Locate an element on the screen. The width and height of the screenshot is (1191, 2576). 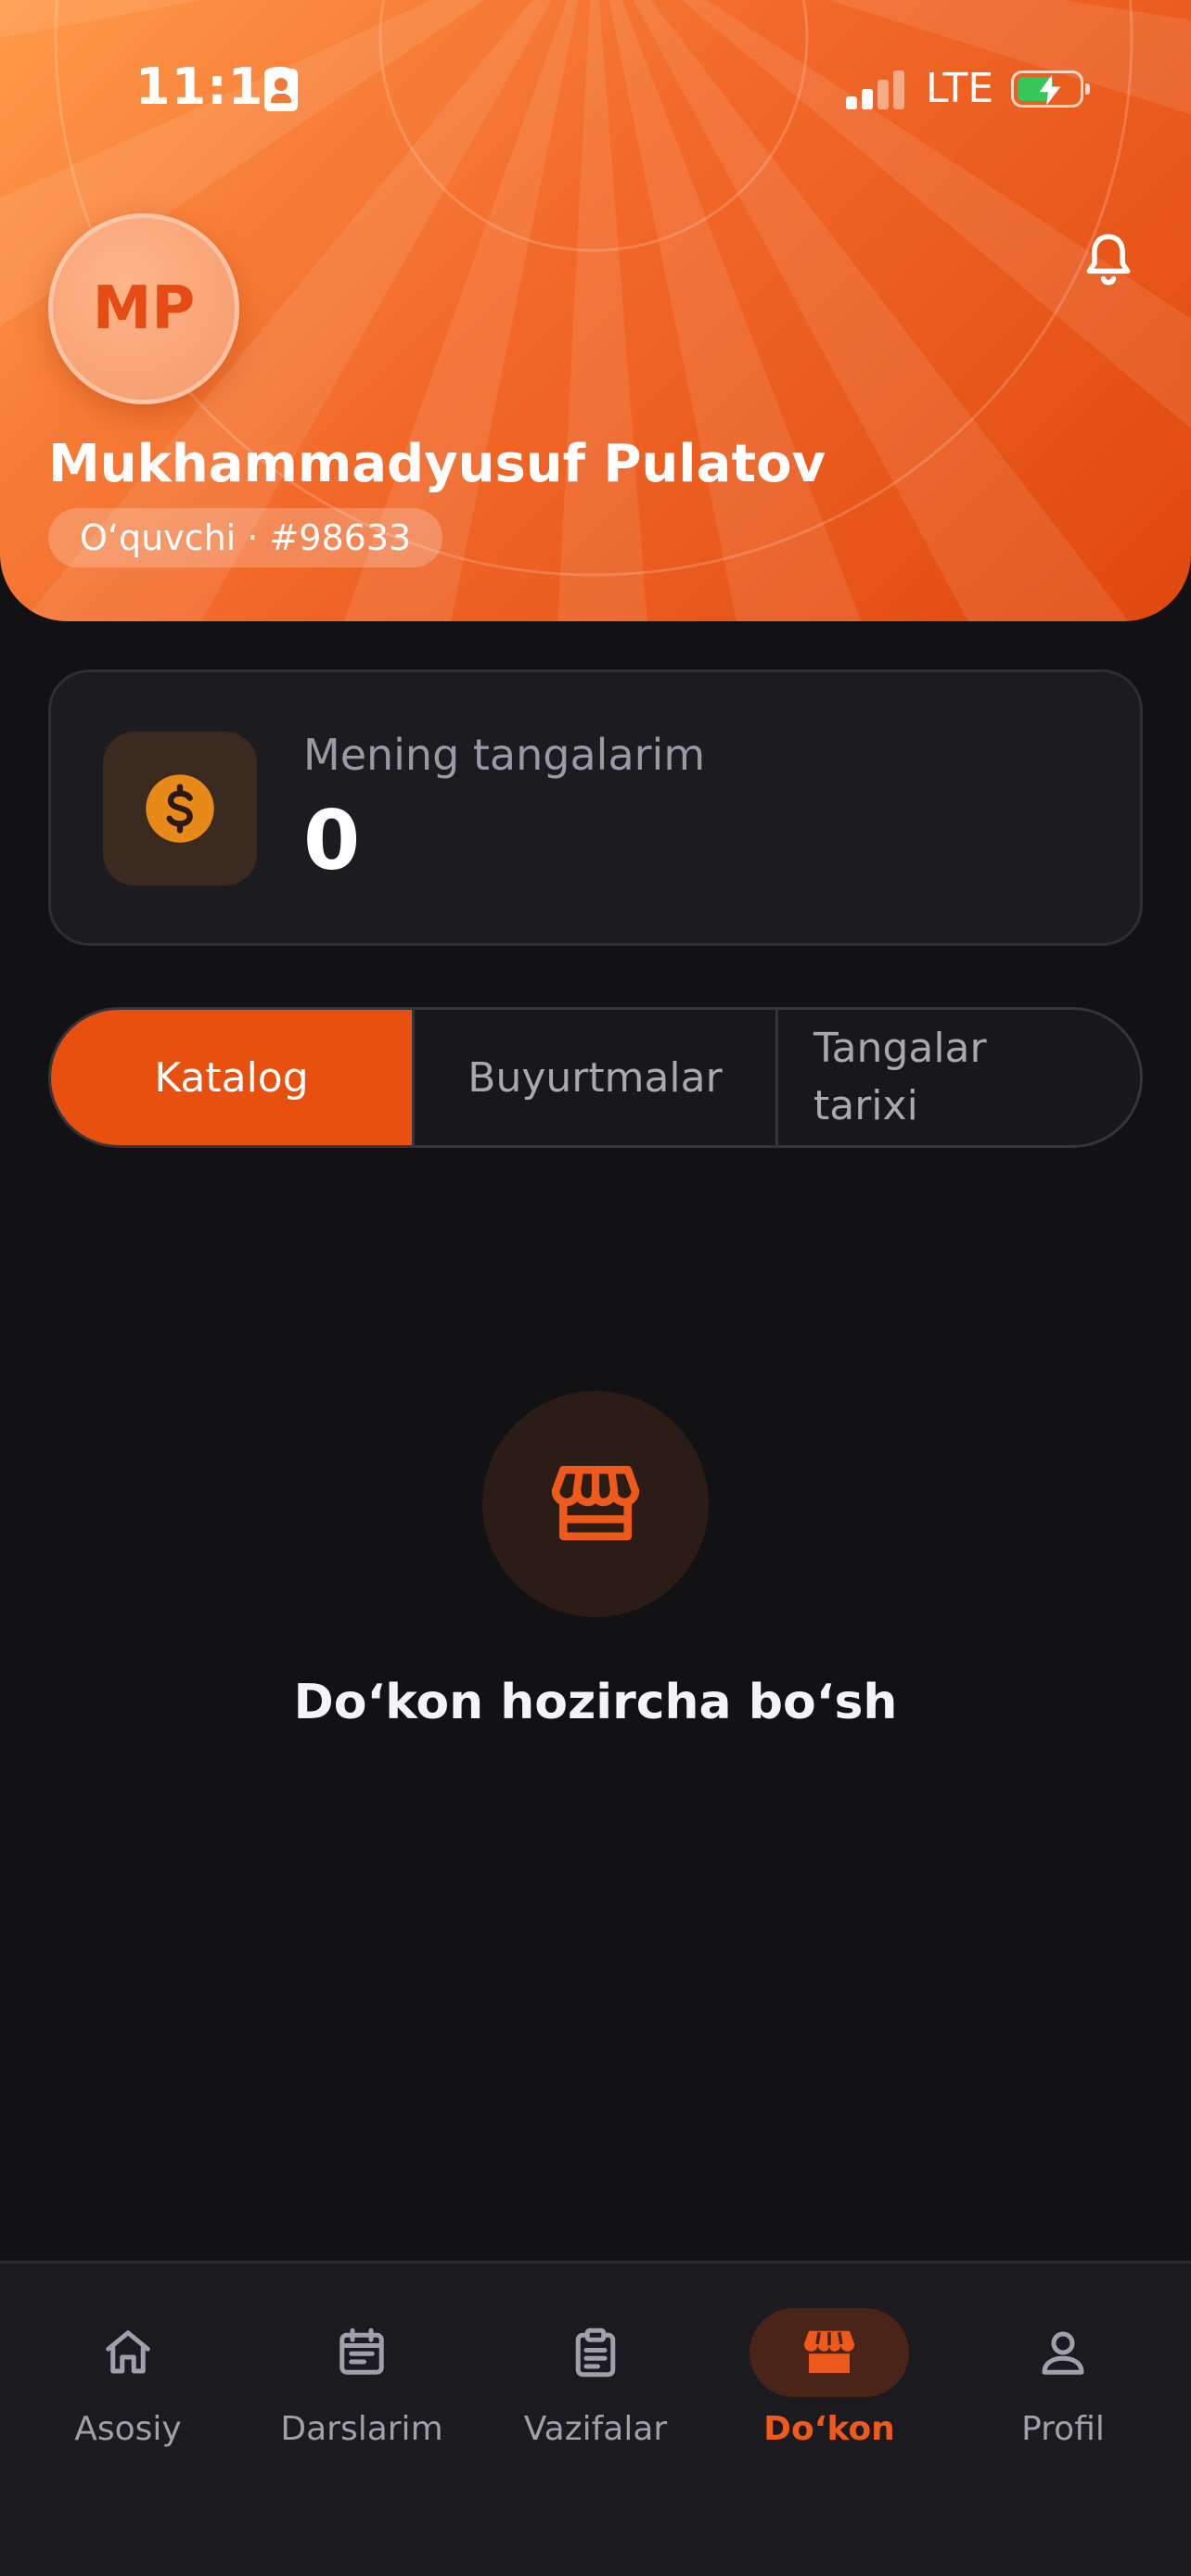
network-type: LTE is located at coordinates (960, 89).